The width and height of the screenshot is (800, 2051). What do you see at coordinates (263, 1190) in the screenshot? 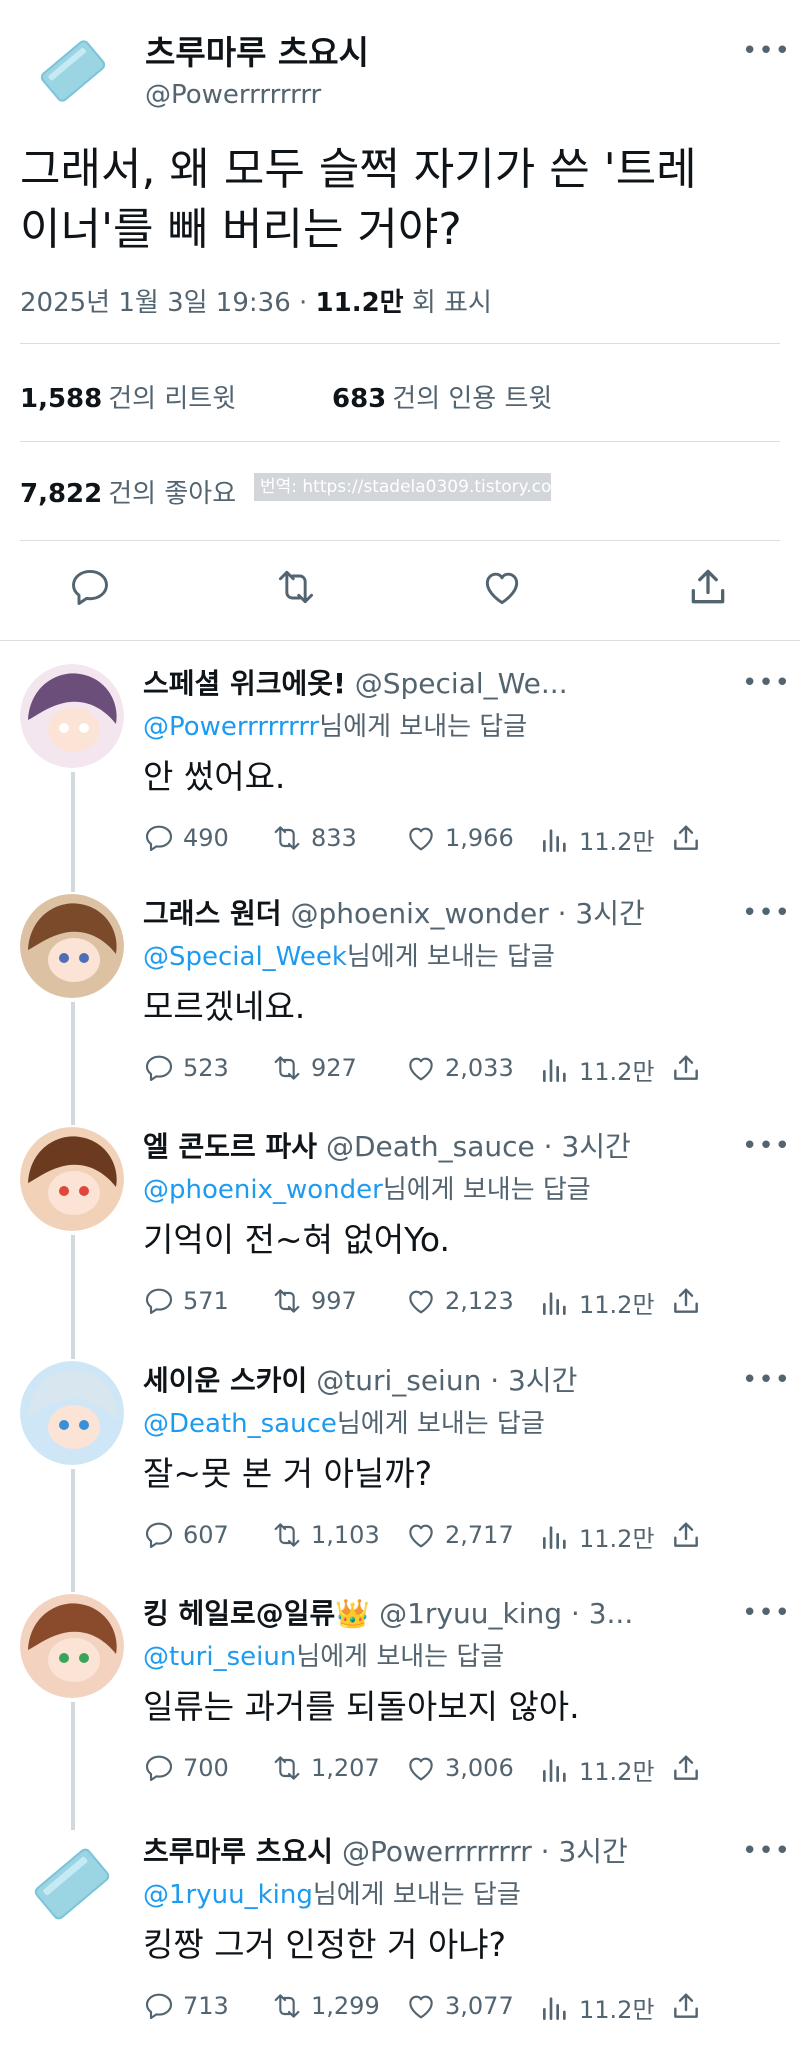
I see `reply-mention-link: @phoenix_wonder` at bounding box center [263, 1190].